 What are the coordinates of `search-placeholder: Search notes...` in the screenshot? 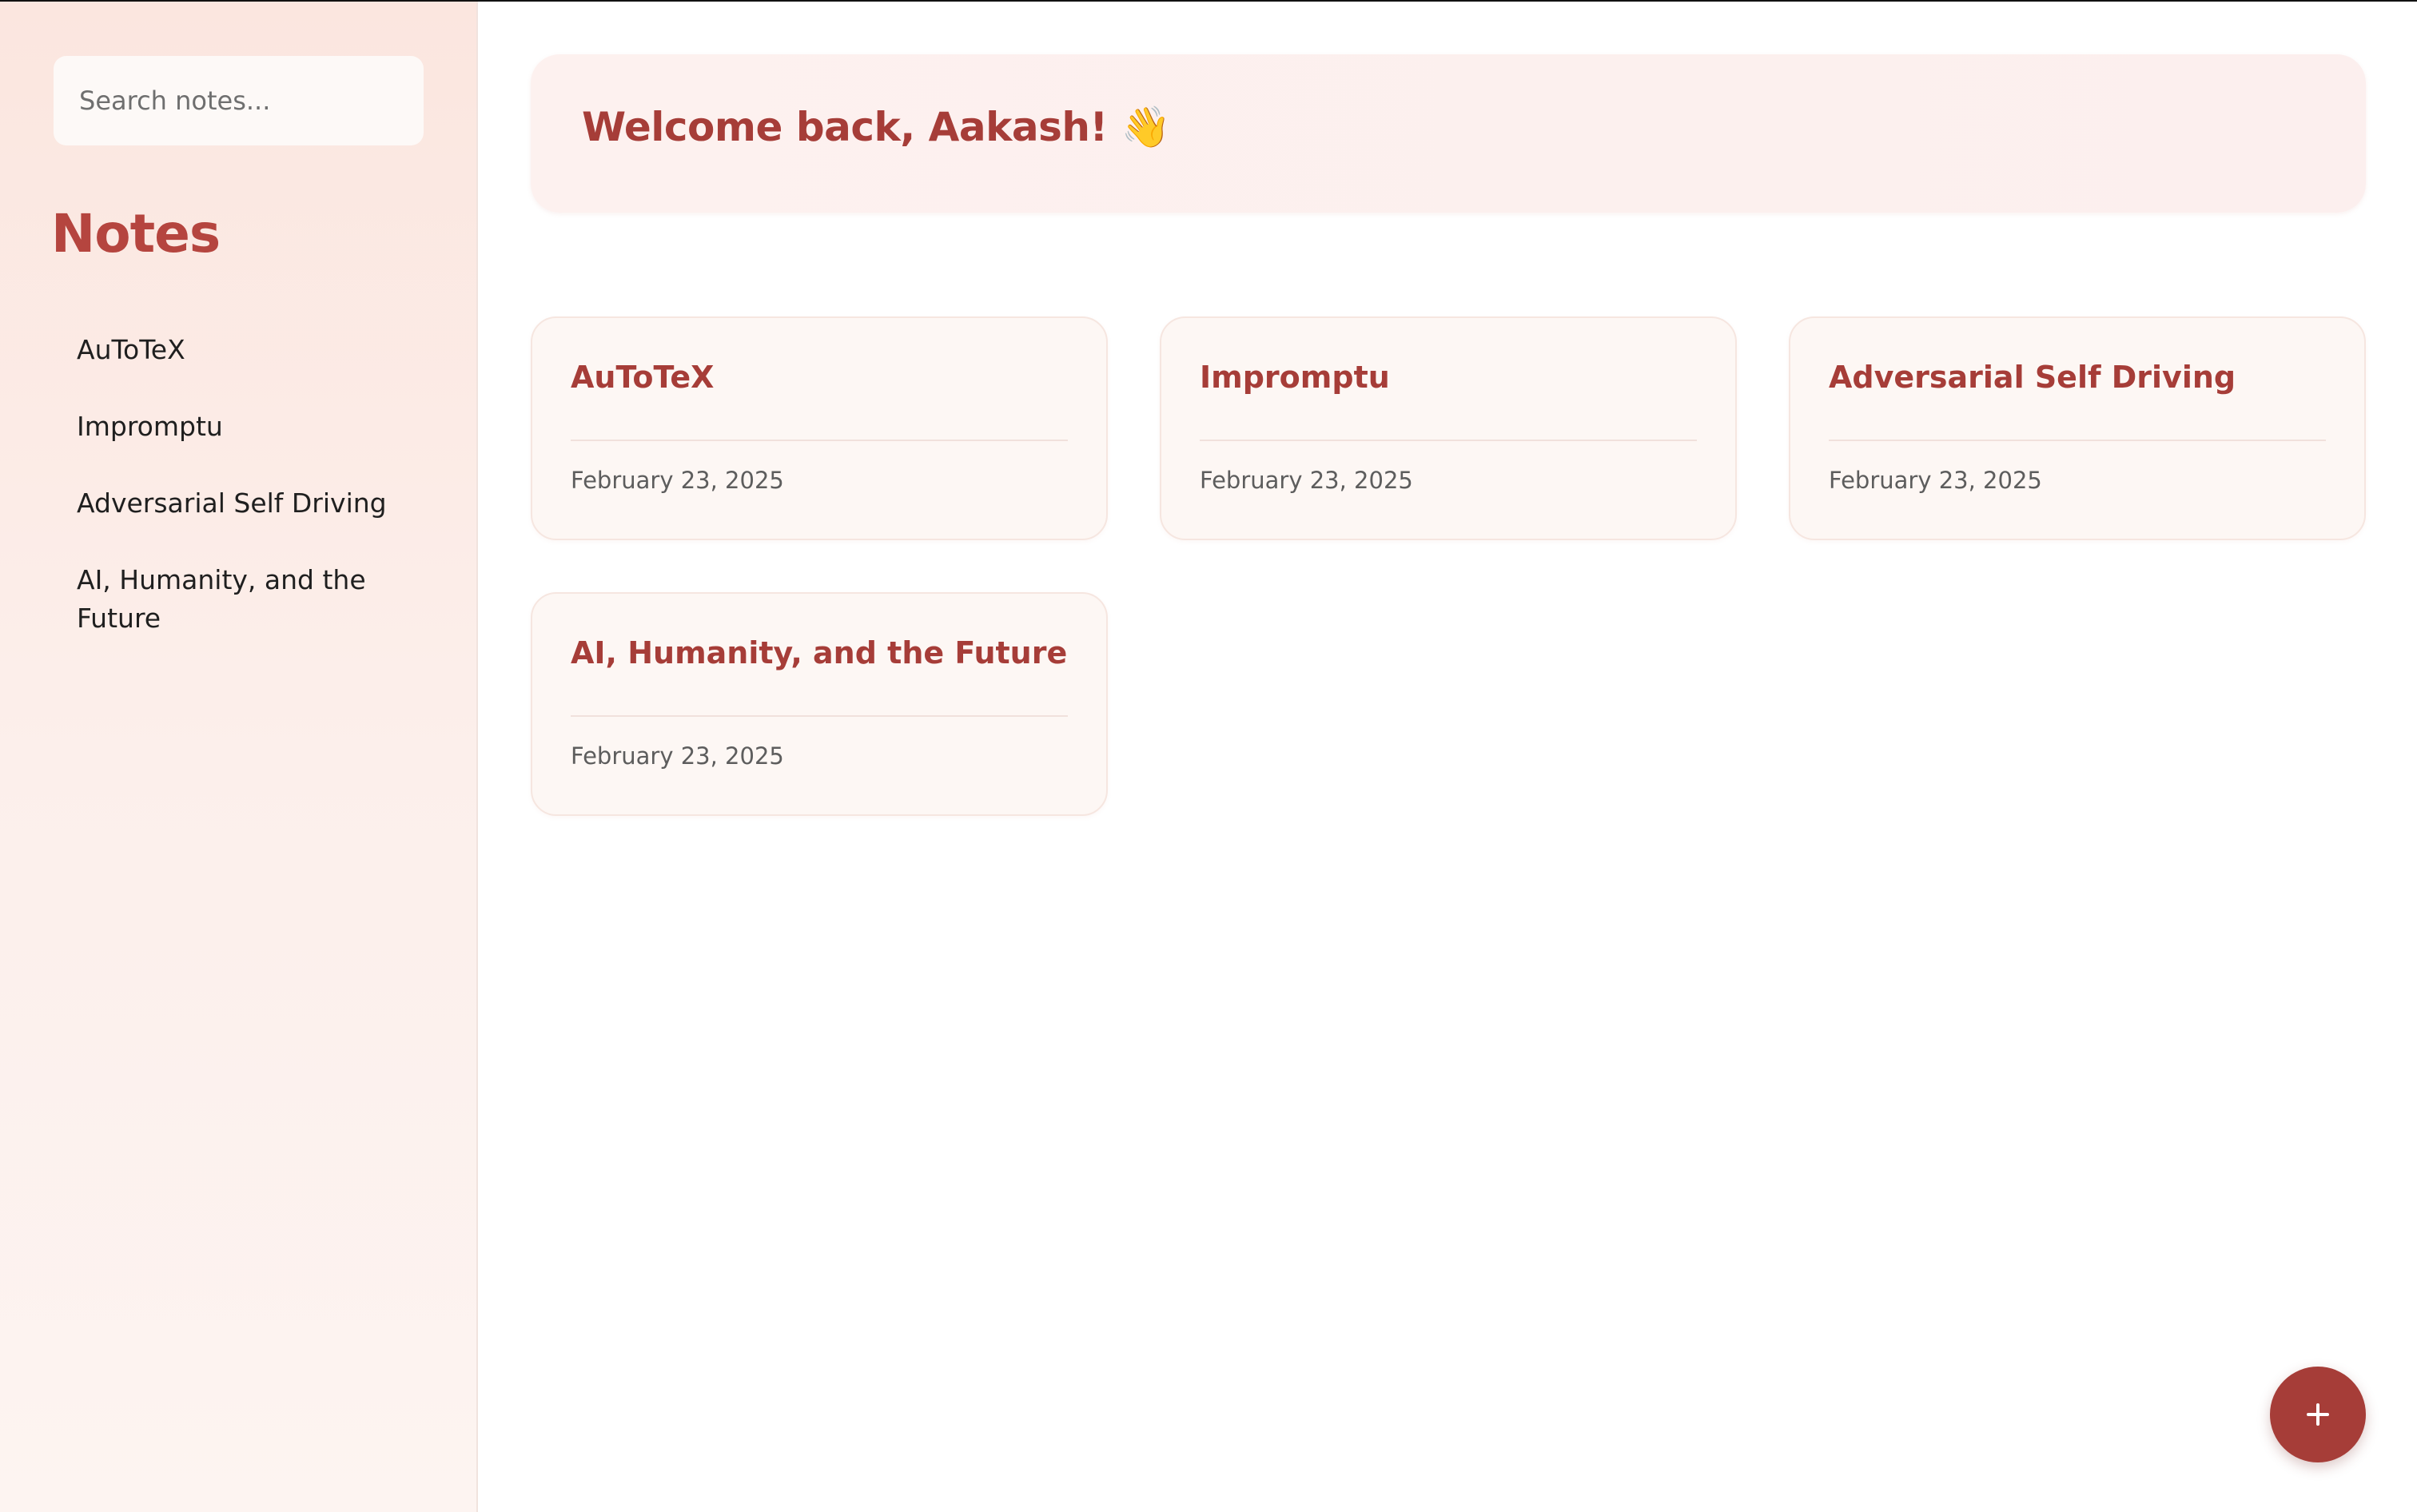 It's located at (175, 101).